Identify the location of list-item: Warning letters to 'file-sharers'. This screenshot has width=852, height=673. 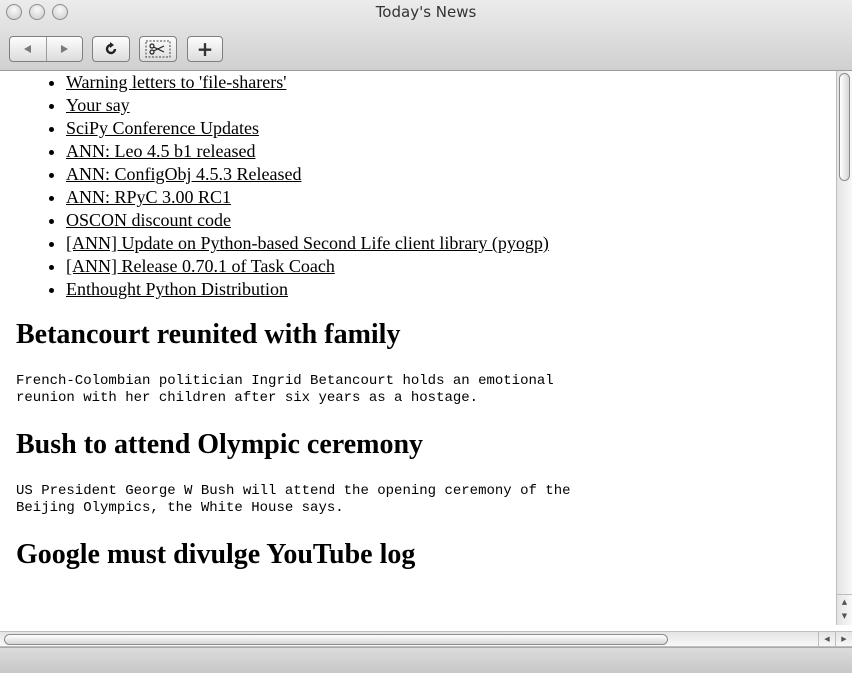
(451, 82).